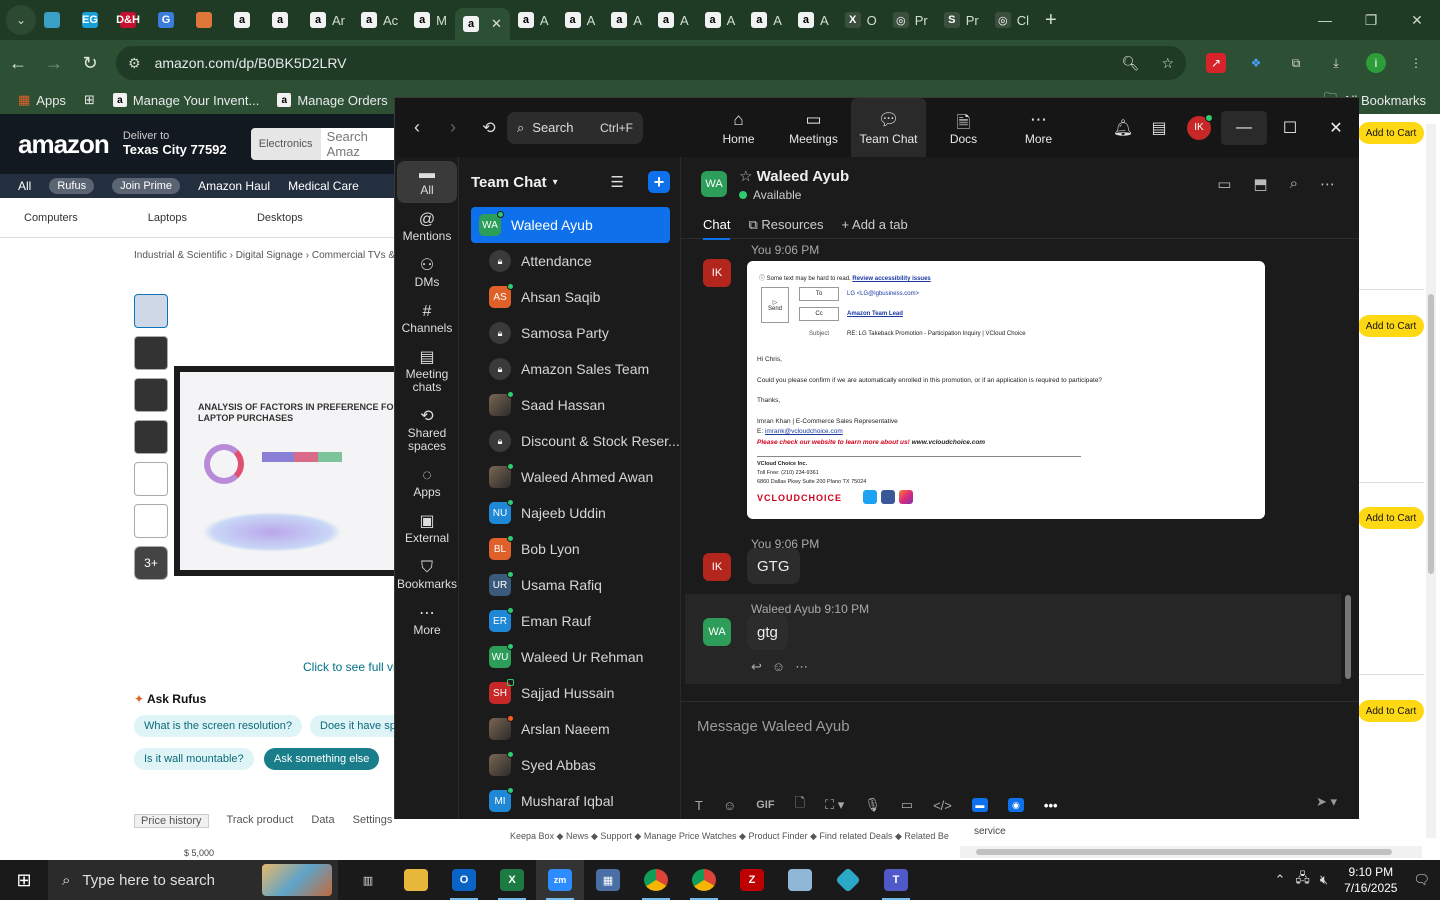 The image size is (1440, 900). I want to click on format-text-icon: T, so click(699, 805).